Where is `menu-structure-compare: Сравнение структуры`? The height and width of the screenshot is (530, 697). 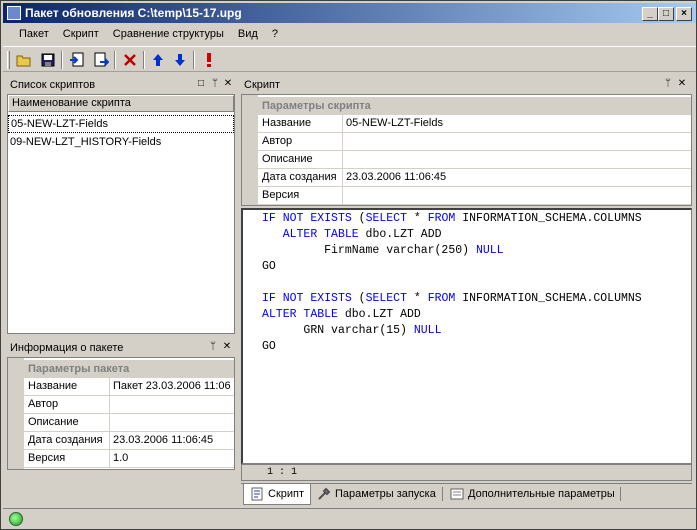 menu-structure-compare: Сравнение структуры is located at coordinates (168, 34).